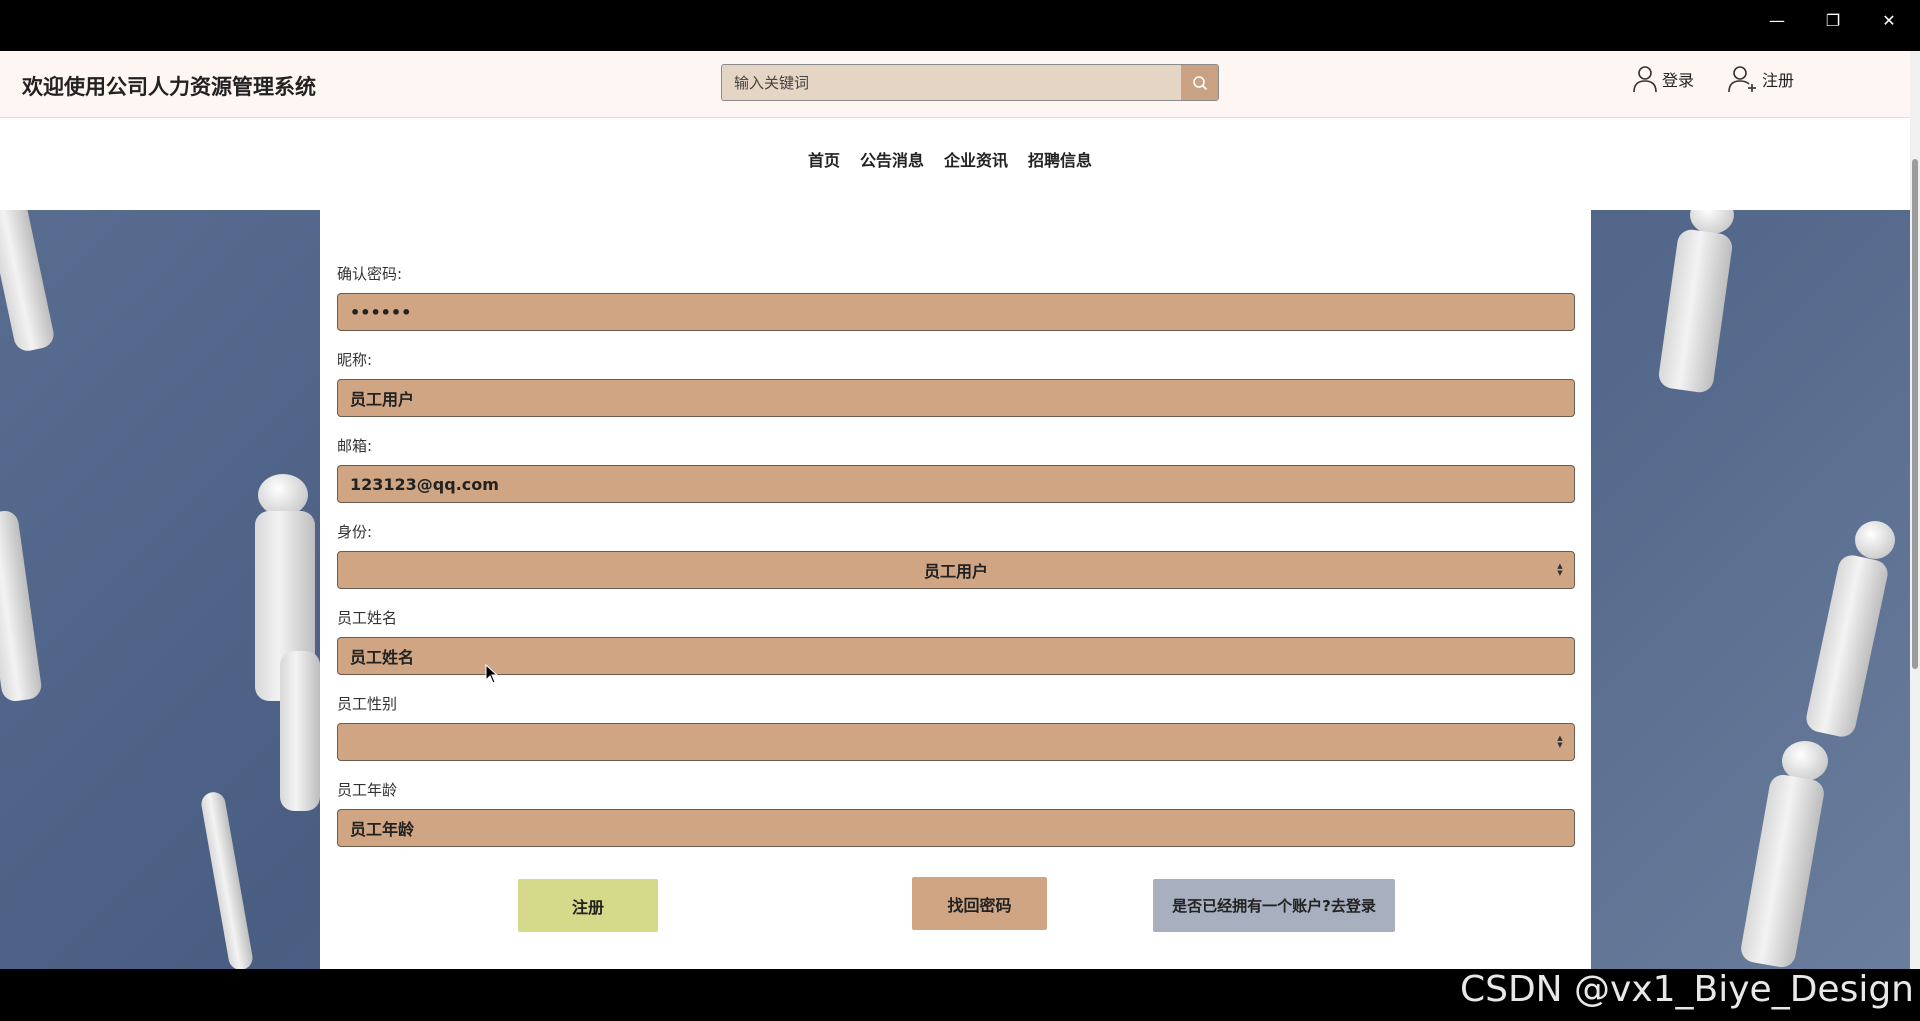 The image size is (1920, 1021). I want to click on close-icon: ✕, so click(1889, 20).